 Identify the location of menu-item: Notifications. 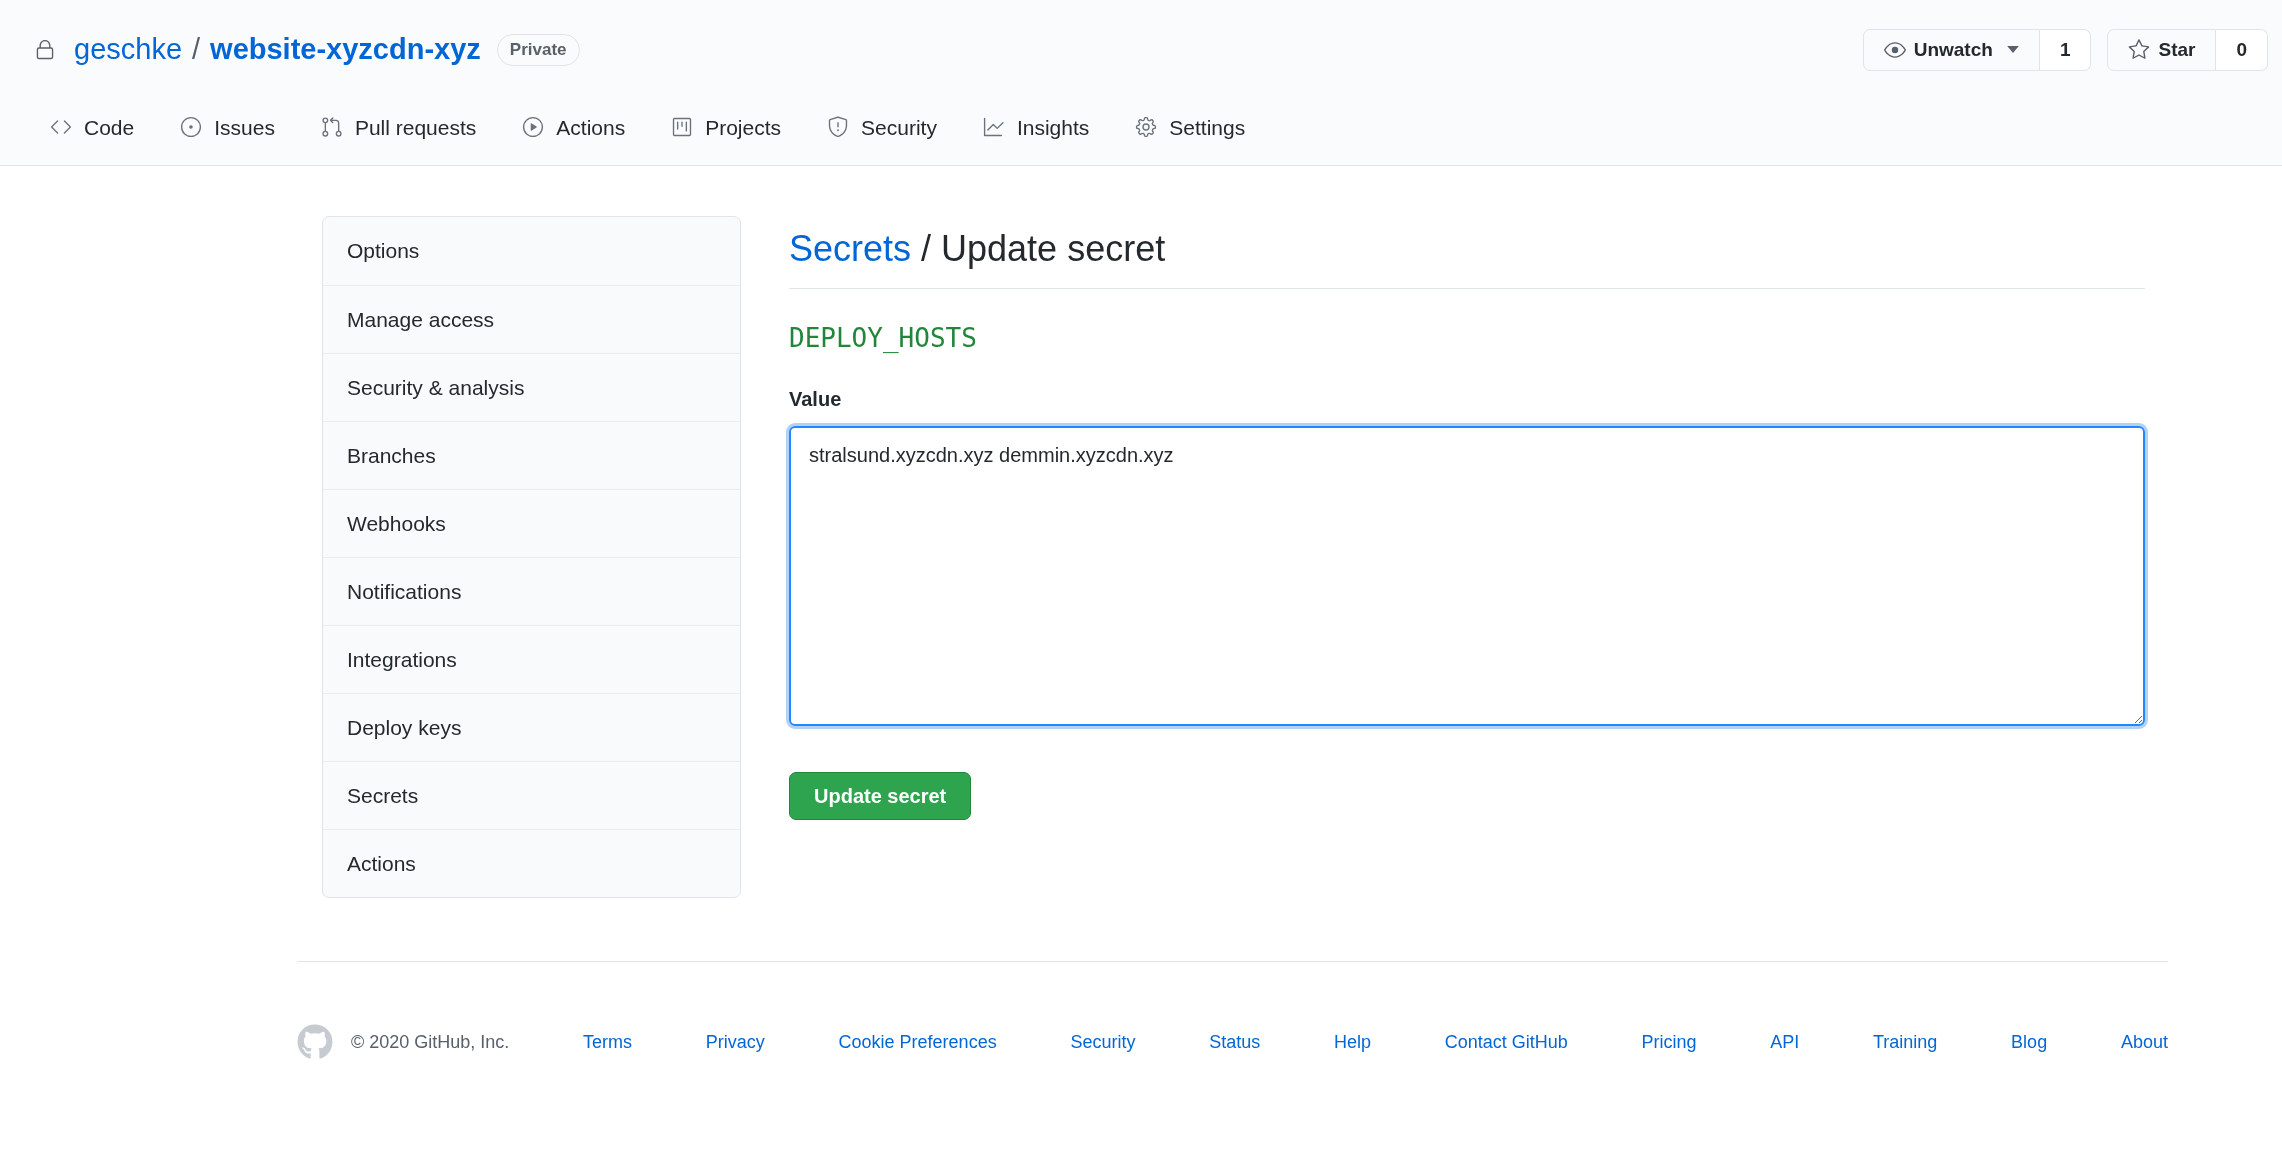
(531, 591).